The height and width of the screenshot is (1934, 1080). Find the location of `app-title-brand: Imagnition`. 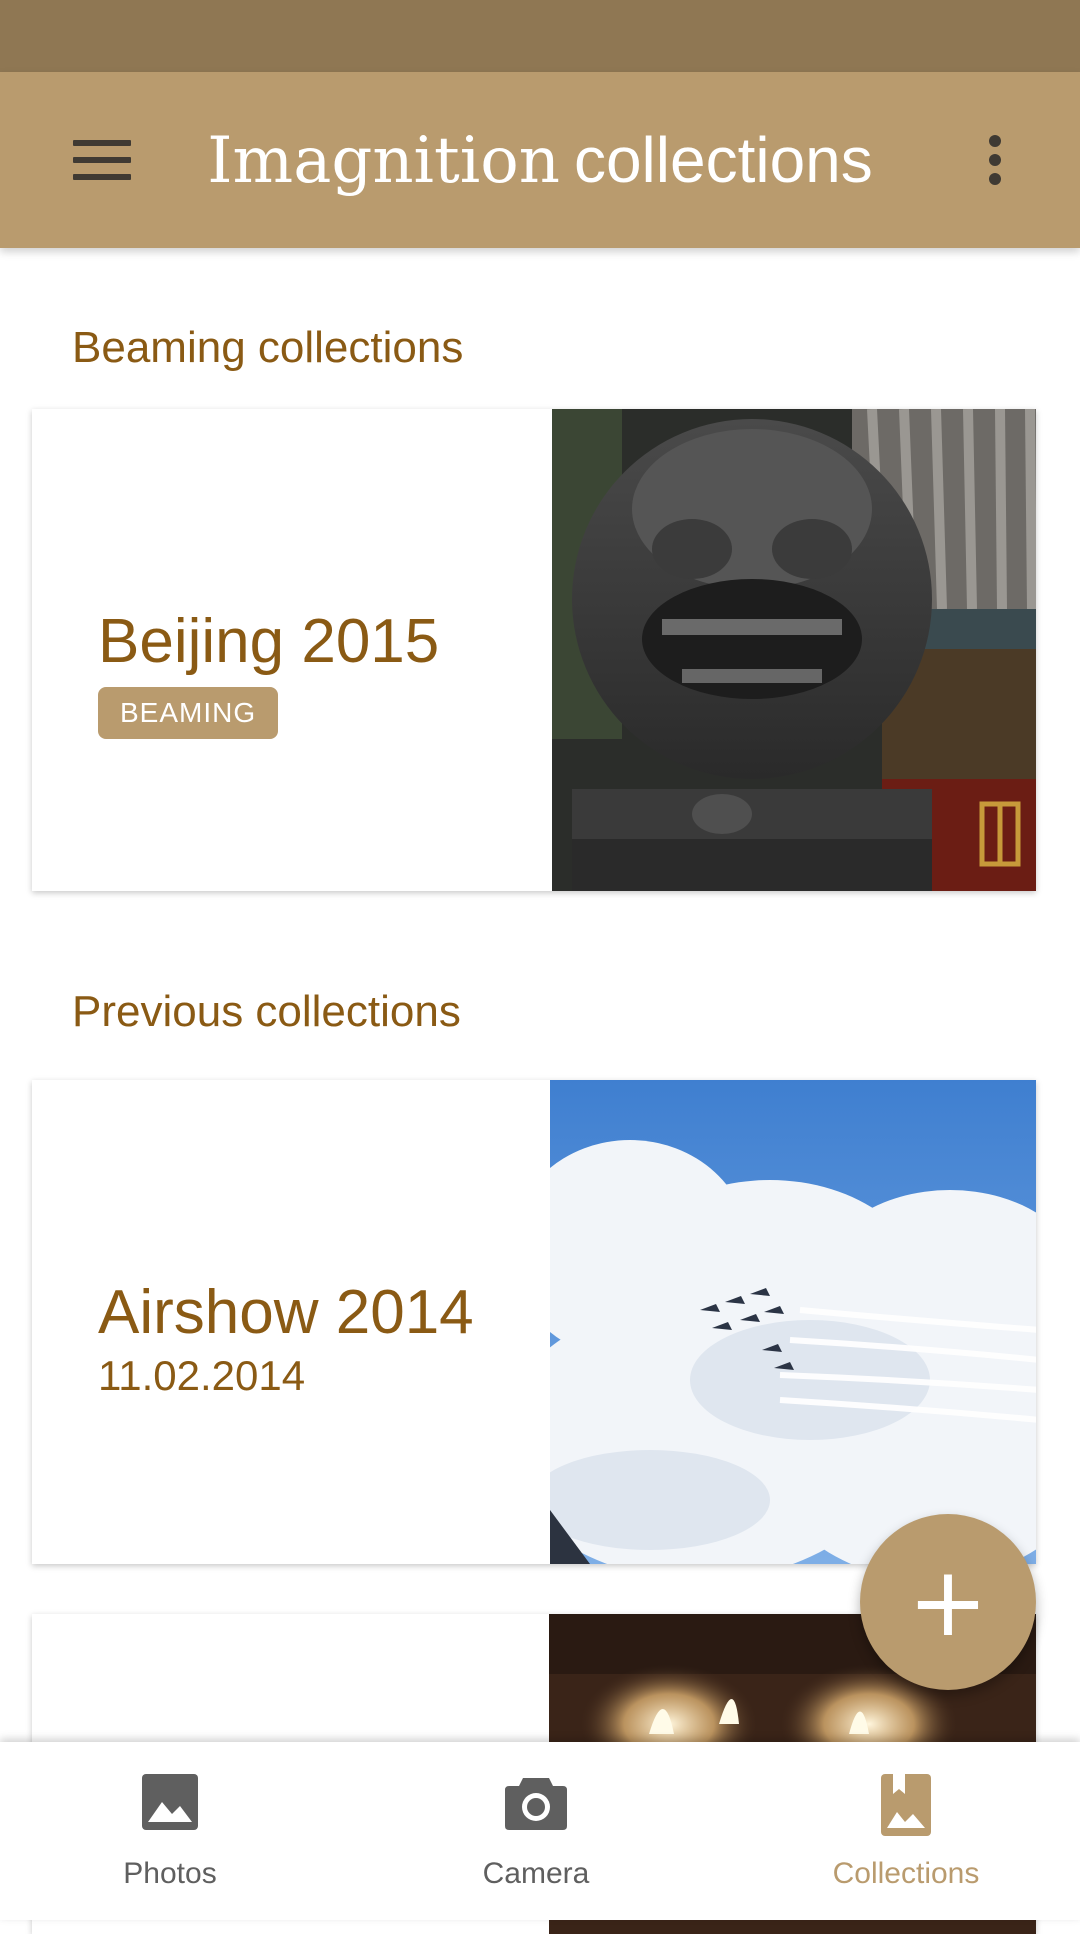

app-title-brand: Imagnition is located at coordinates (383, 161).